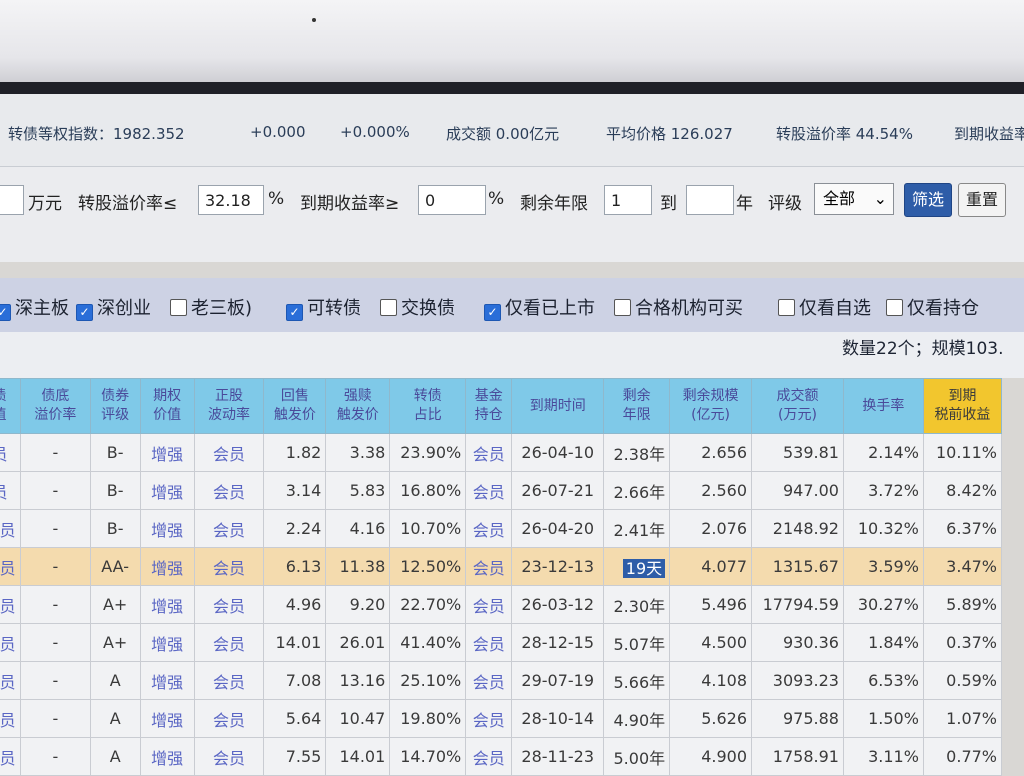 This screenshot has height=776, width=1024. Describe the element at coordinates (558, 756) in the screenshot. I see `table-cell: 28-11-23` at that location.